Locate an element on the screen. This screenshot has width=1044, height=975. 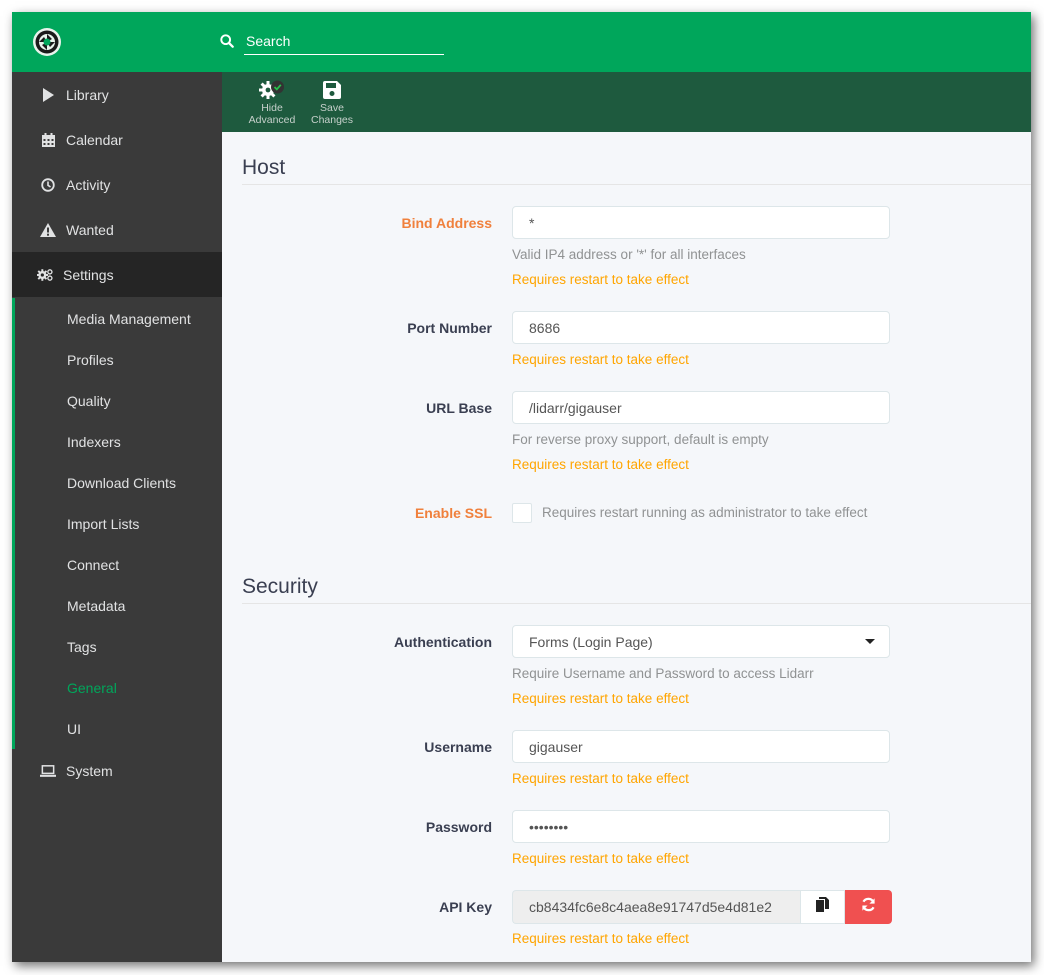
play-icon is located at coordinates (48, 95).